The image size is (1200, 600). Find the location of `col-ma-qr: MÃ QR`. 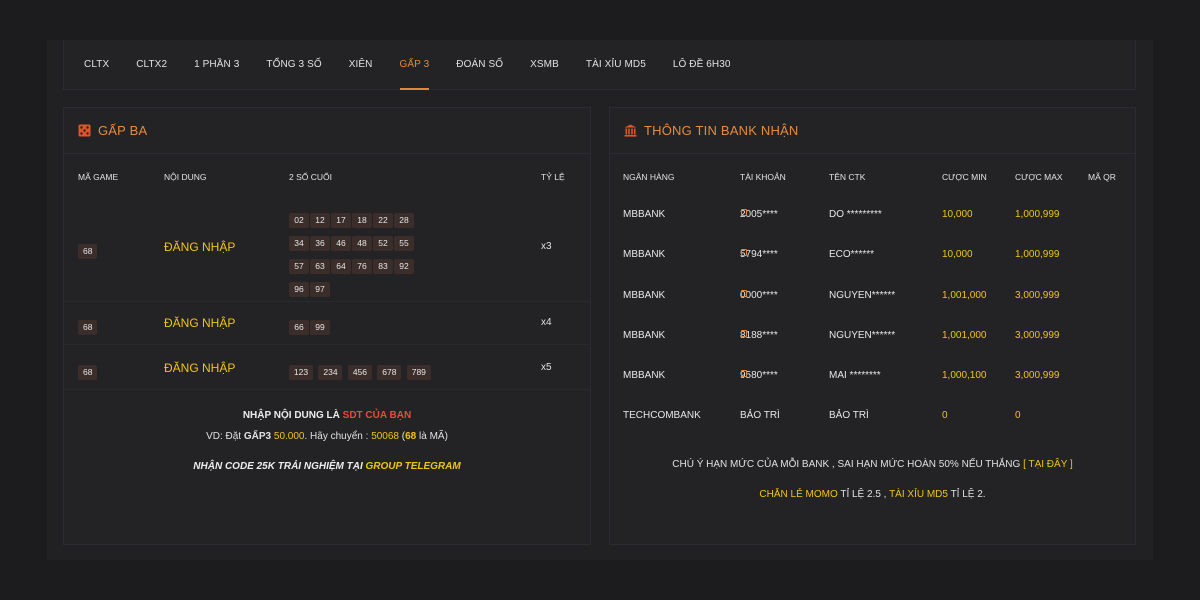

col-ma-qr: MÃ QR is located at coordinates (1102, 177).